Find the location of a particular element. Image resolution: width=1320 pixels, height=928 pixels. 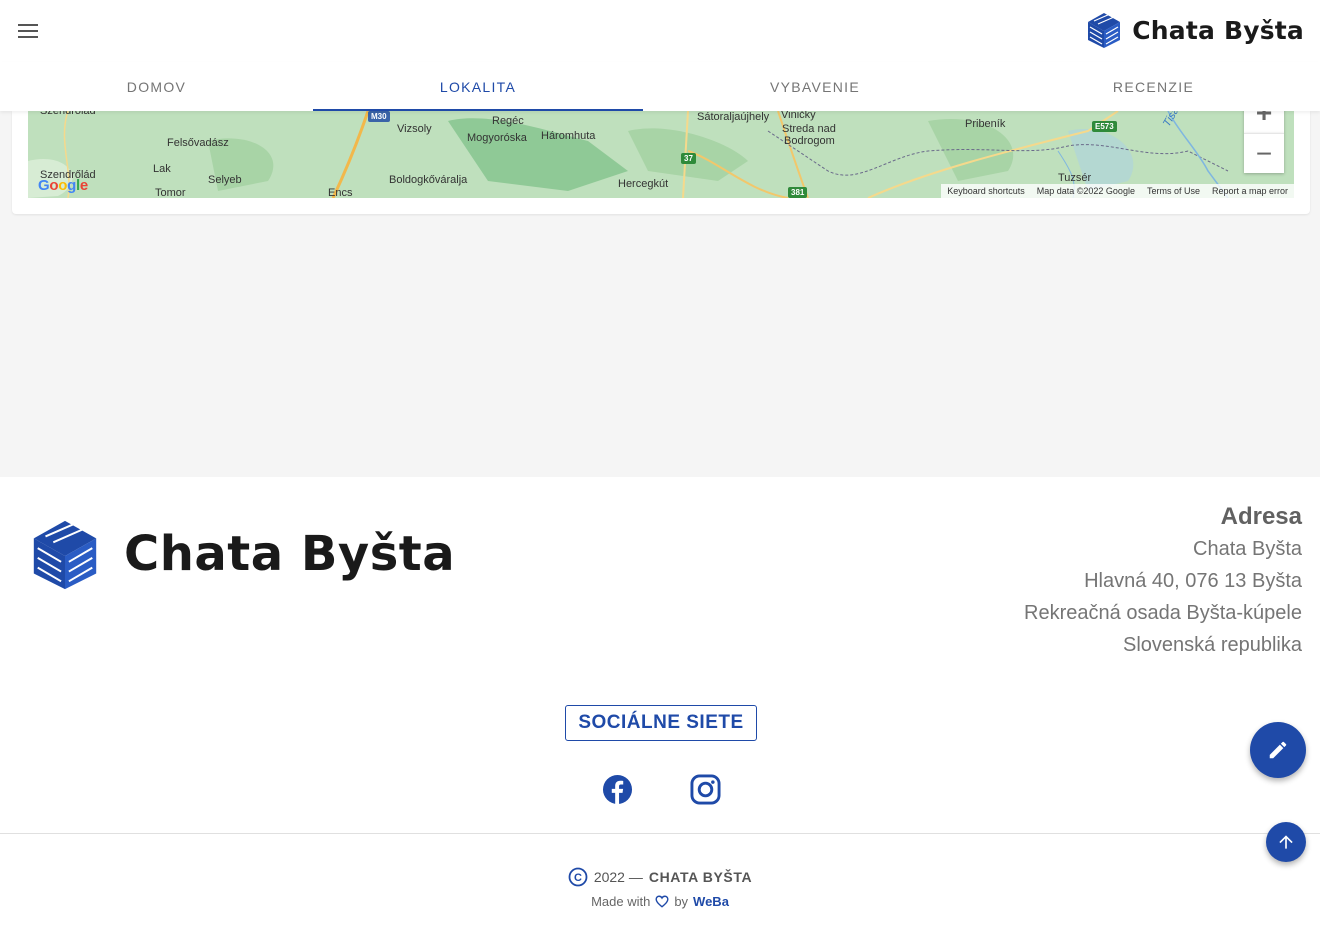

footer-brand-title: Chata Byšta is located at coordinates (290, 554).